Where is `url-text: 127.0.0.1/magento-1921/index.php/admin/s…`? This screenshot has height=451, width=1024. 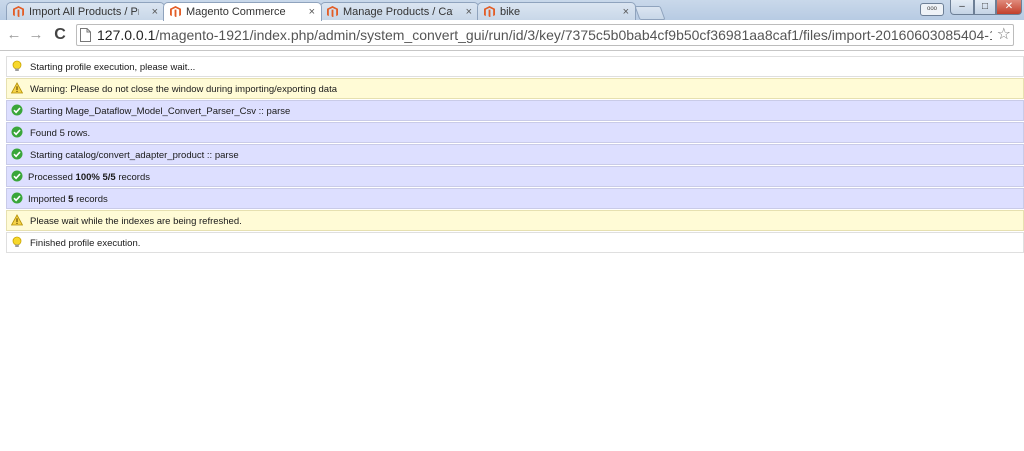
url-text: 127.0.0.1/magento-1921/index.php/admin/s… is located at coordinates (544, 35).